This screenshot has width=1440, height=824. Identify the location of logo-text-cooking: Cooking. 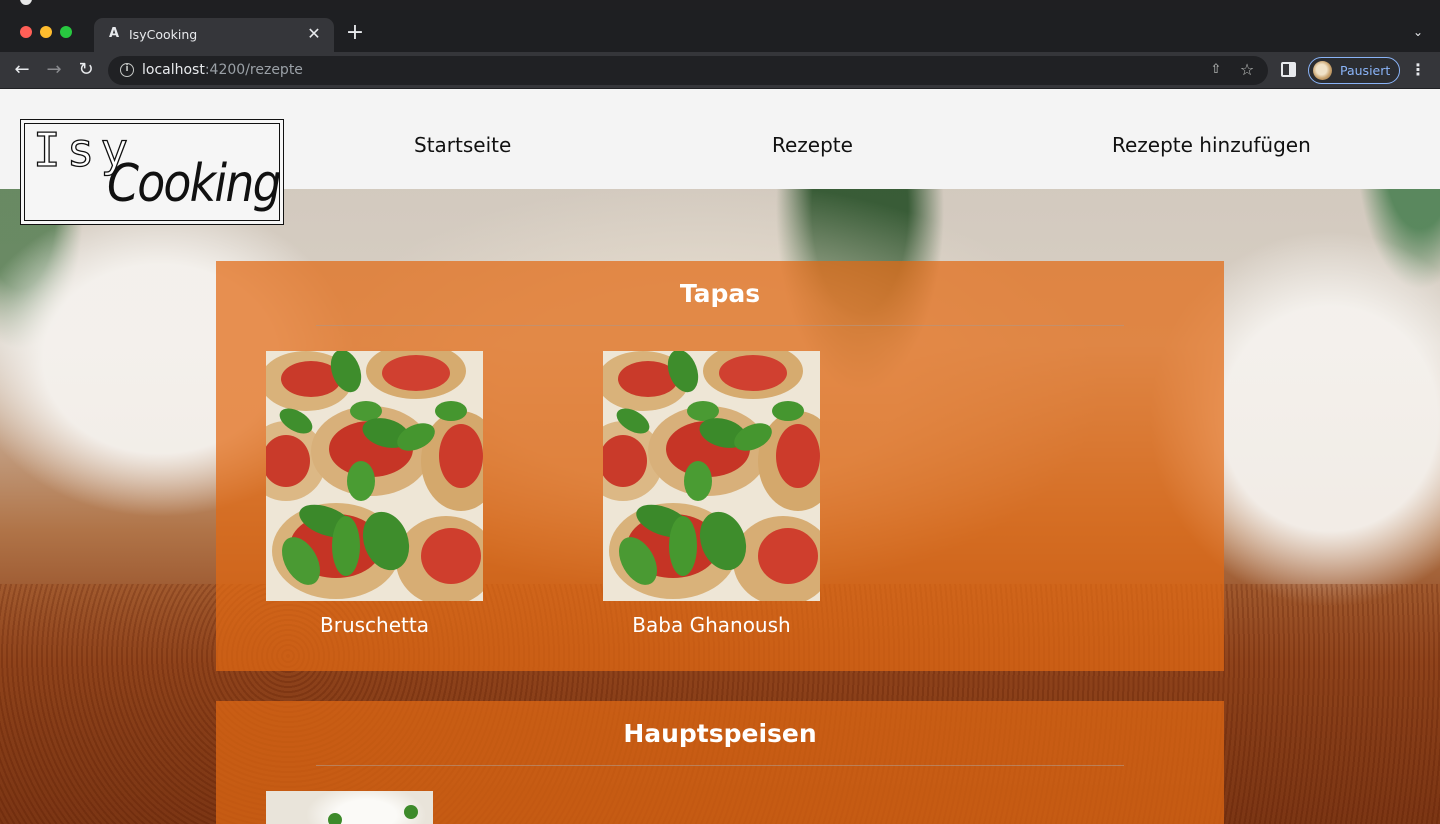
(194, 184).